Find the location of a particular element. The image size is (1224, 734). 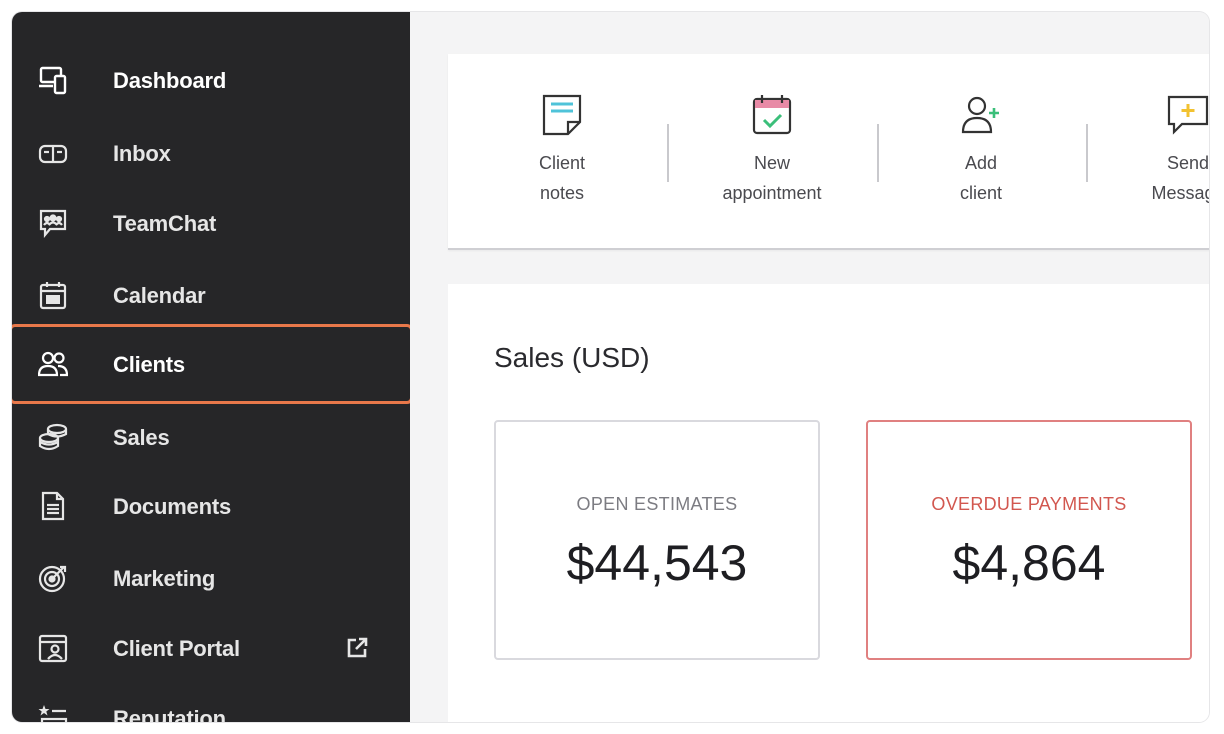

sidebar-item-label: Reputation is located at coordinates (169, 714).